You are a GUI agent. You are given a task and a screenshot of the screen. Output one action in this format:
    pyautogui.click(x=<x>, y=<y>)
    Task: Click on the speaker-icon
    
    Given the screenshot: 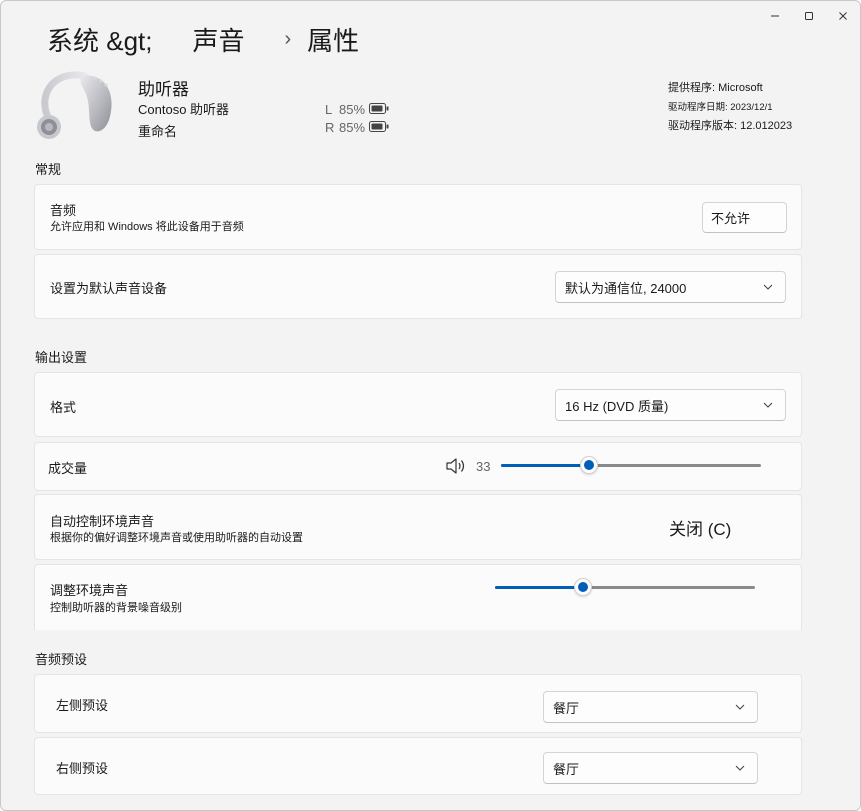 What is the action you would take?
    pyautogui.click(x=456, y=466)
    